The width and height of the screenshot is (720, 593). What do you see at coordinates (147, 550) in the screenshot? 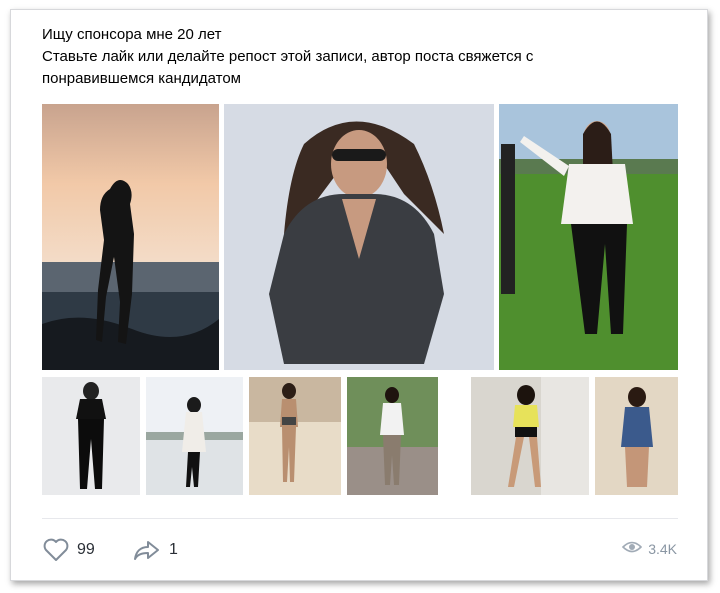
I see `share-arrow-icon` at bounding box center [147, 550].